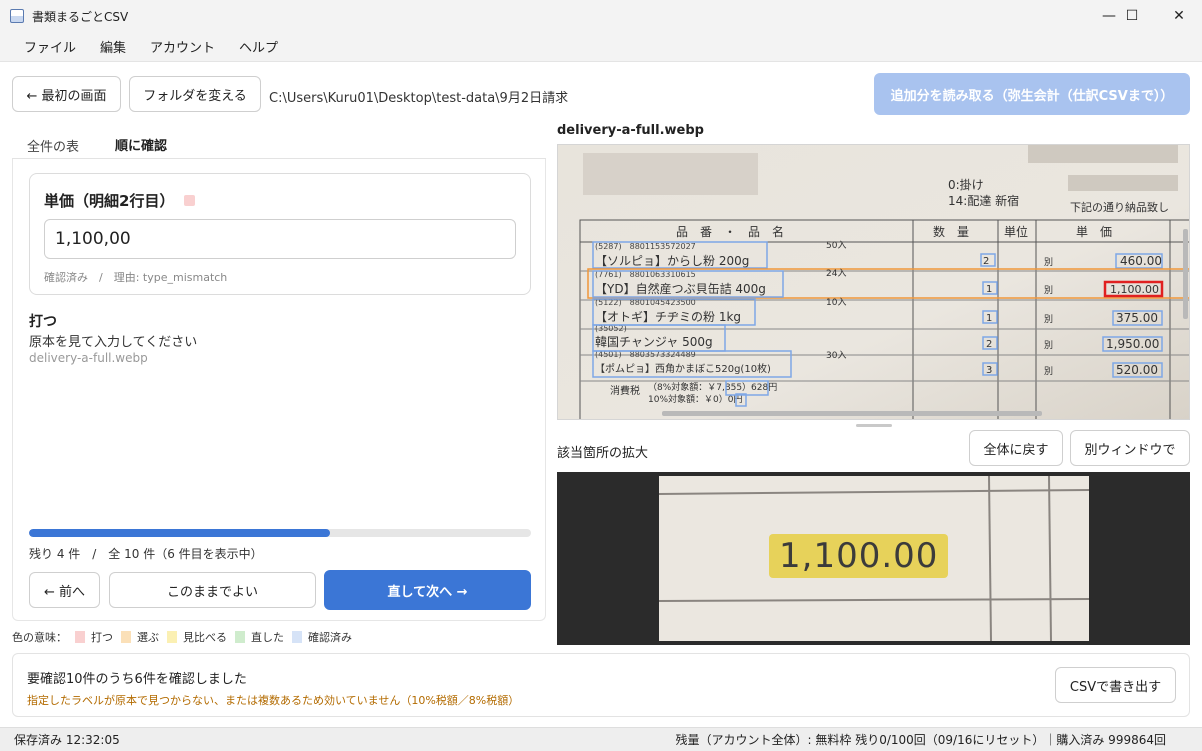 The image size is (1202, 751). Describe the element at coordinates (88, 358) in the screenshot. I see `reason-file-name: delivery-a-full.webp` at that location.